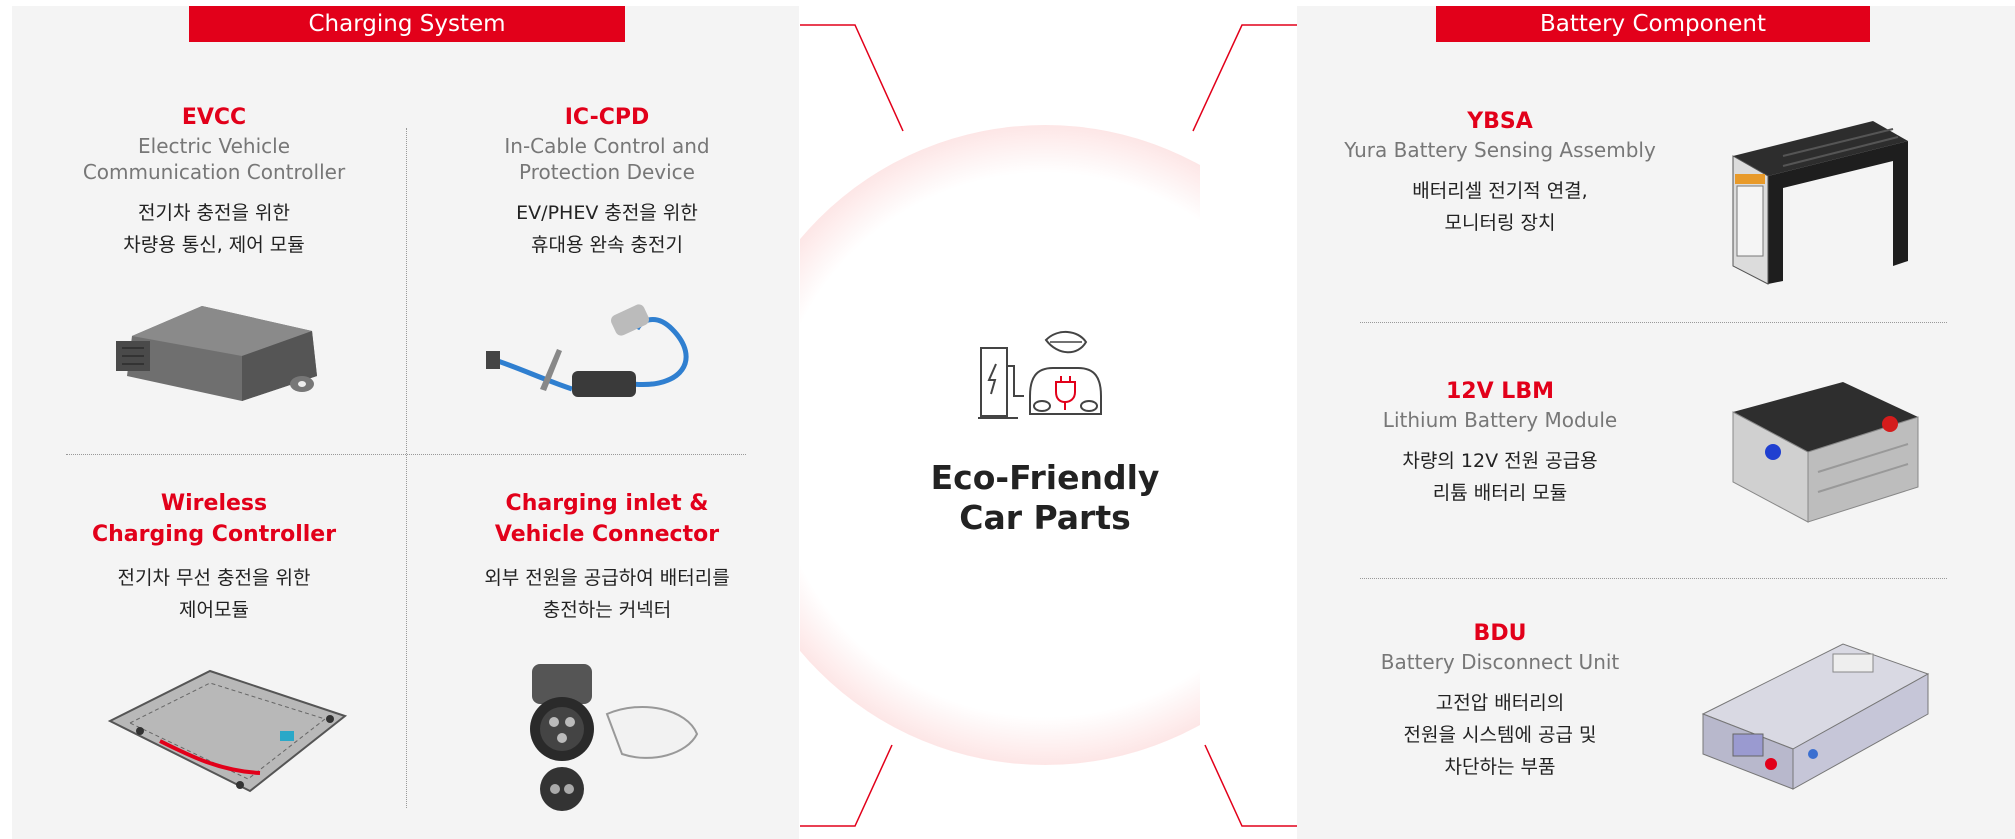  What do you see at coordinates (1820, 203) in the screenshot?
I see `sensing-assembly-icon` at bounding box center [1820, 203].